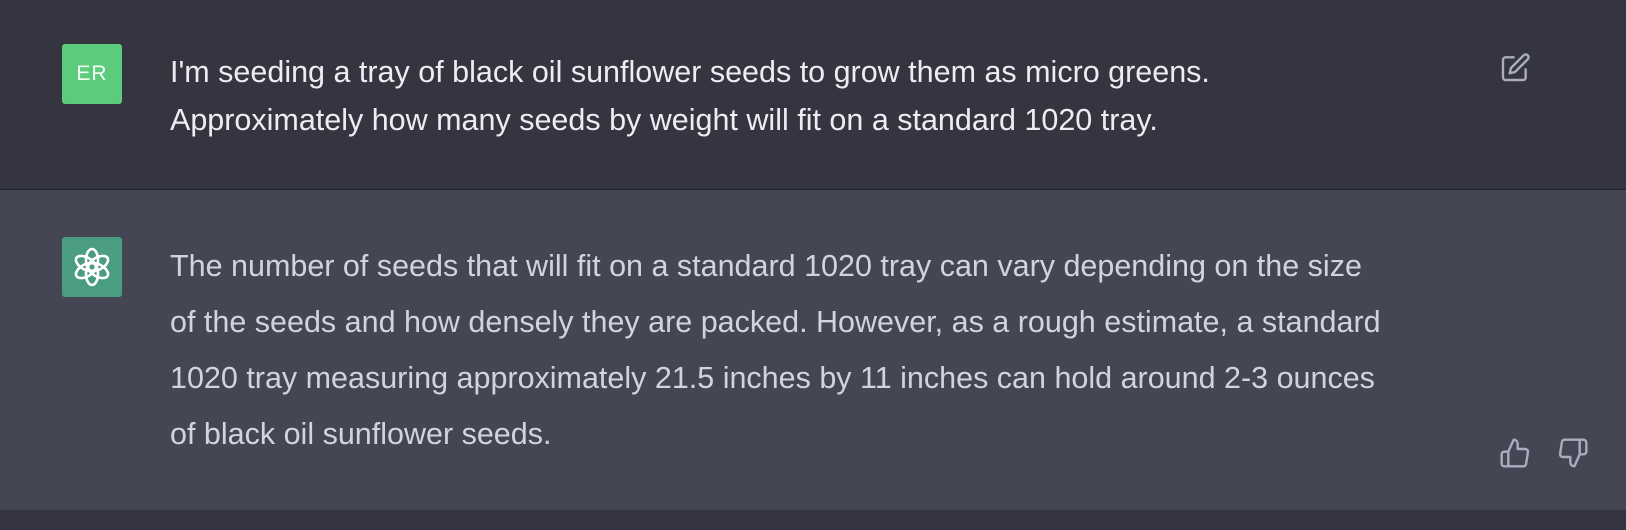 Image resolution: width=1626 pixels, height=530 pixels. What do you see at coordinates (361, 434) in the screenshot?
I see `assistant-message-line: of black oil sunflower seeds.` at bounding box center [361, 434].